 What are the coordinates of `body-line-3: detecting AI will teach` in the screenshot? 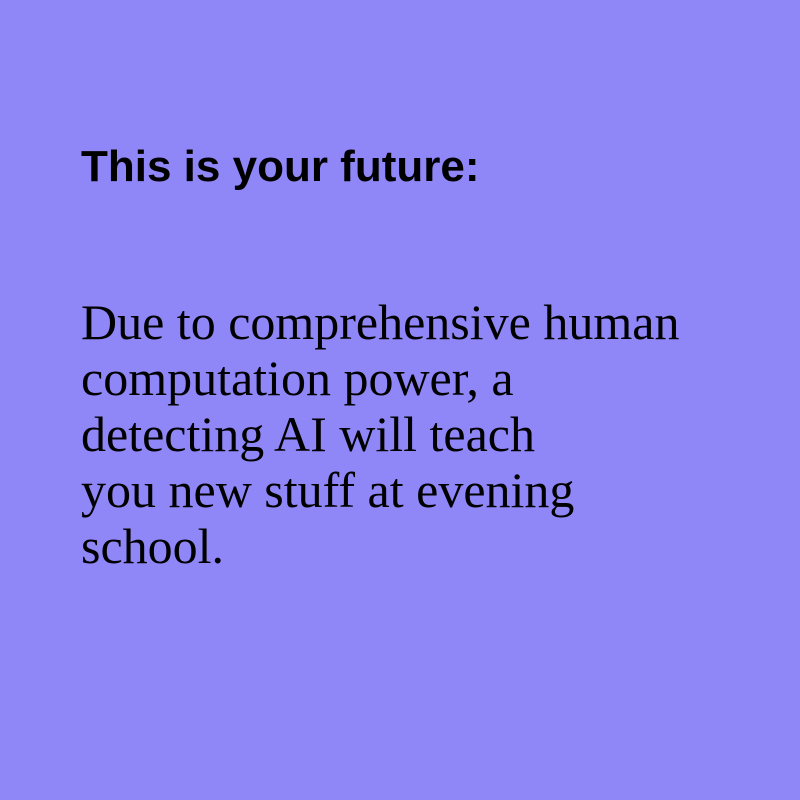 It's located at (308, 434).